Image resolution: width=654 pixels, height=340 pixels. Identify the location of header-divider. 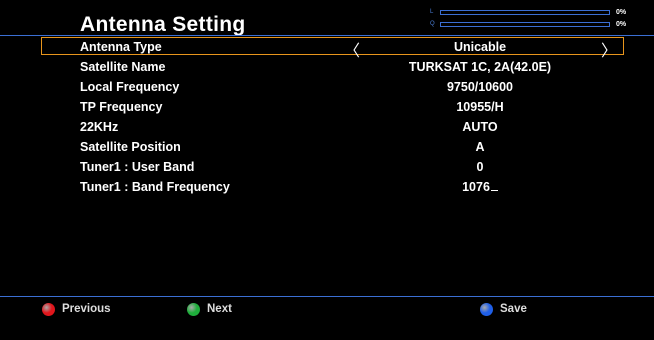
(327, 35).